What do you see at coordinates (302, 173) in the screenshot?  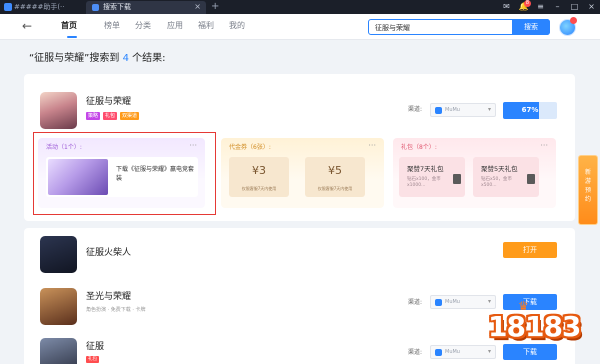 I see `coupon-panel: 代金券（6张）: ··· ¥3 仅限客服7天内使用 ¥5 仅限客服7天内使用` at bounding box center [302, 173].